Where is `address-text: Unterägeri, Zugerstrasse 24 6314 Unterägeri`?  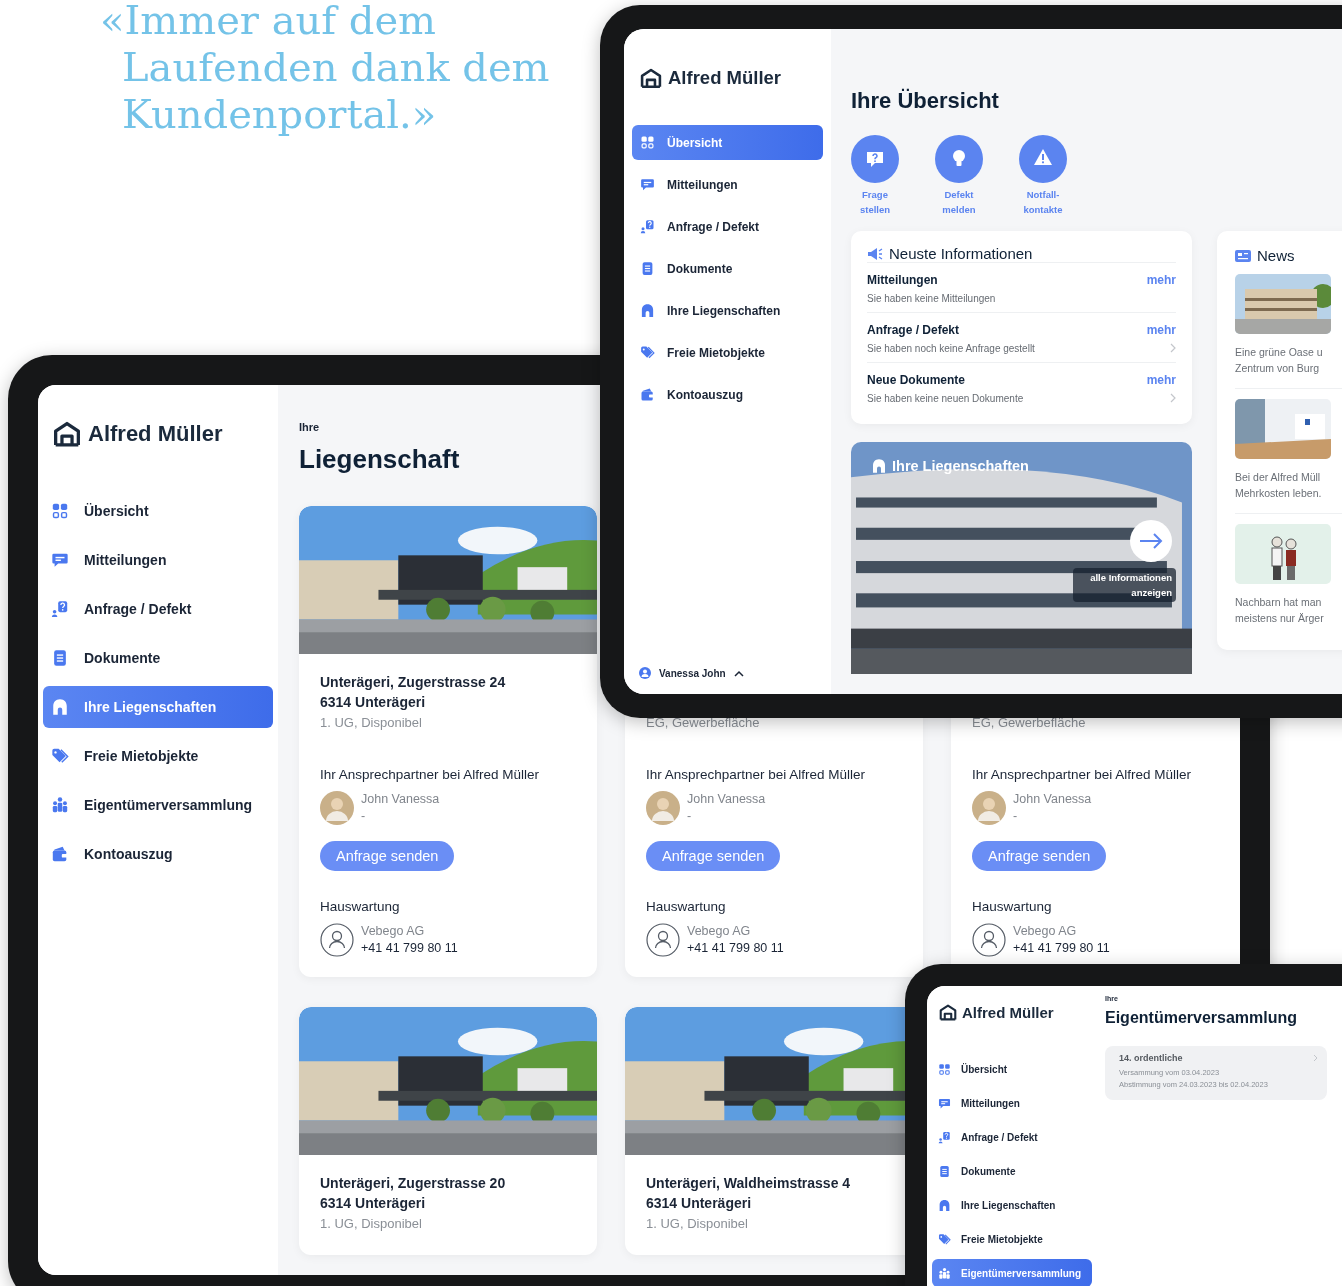 address-text: Unterägeri, Zugerstrasse 24 6314 Unterägeri is located at coordinates (413, 692).